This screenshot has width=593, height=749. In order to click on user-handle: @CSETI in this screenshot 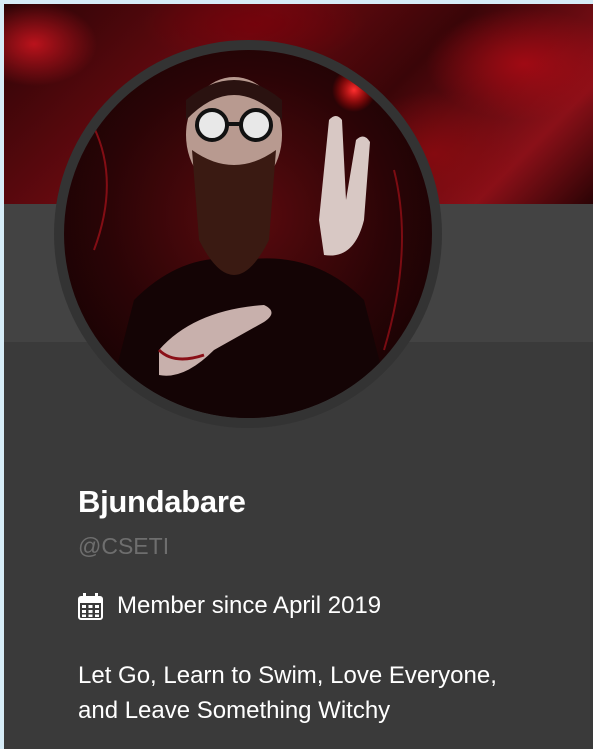, I will do `click(124, 546)`.